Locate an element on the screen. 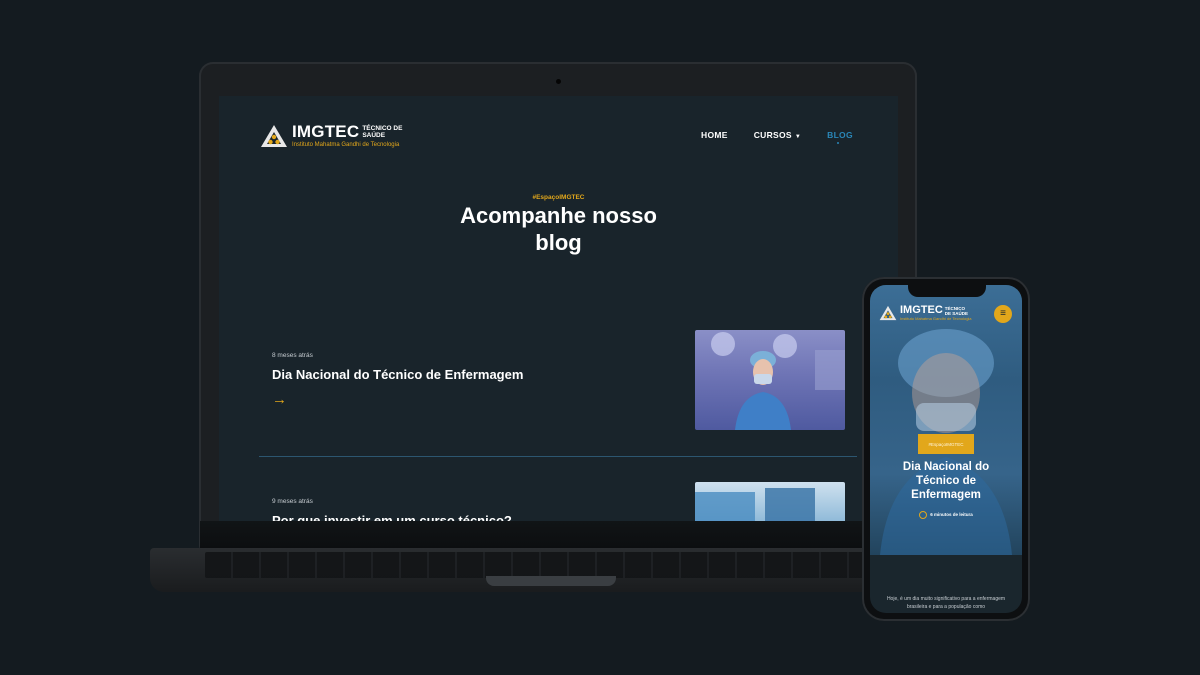 The width and height of the screenshot is (1200, 675). nav-blog: BLOG is located at coordinates (840, 137).